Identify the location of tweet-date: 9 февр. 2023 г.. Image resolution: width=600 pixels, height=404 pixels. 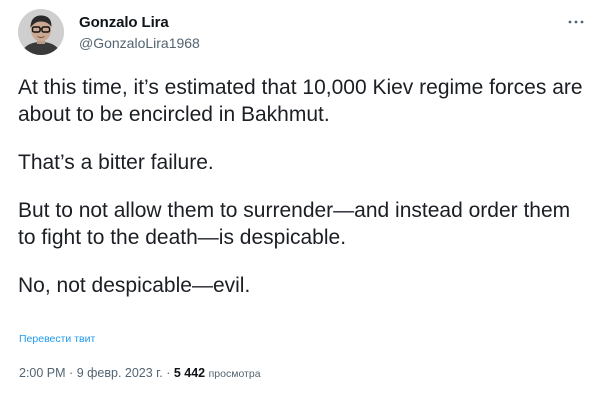
(120, 373).